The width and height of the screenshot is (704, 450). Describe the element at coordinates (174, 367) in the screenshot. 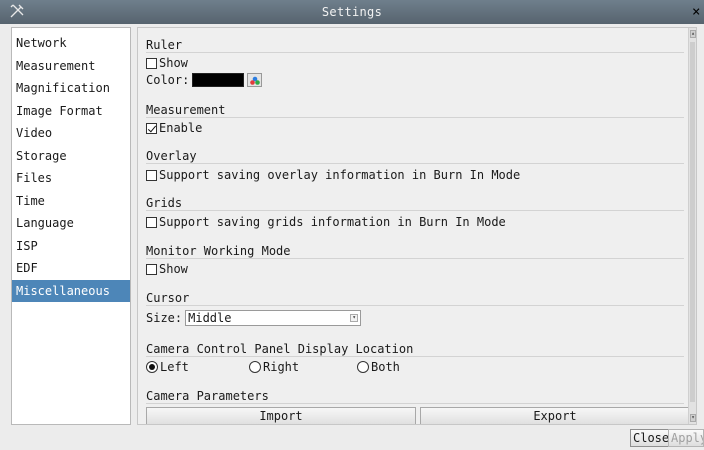

I see `camera-panel-left-label: Left` at that location.